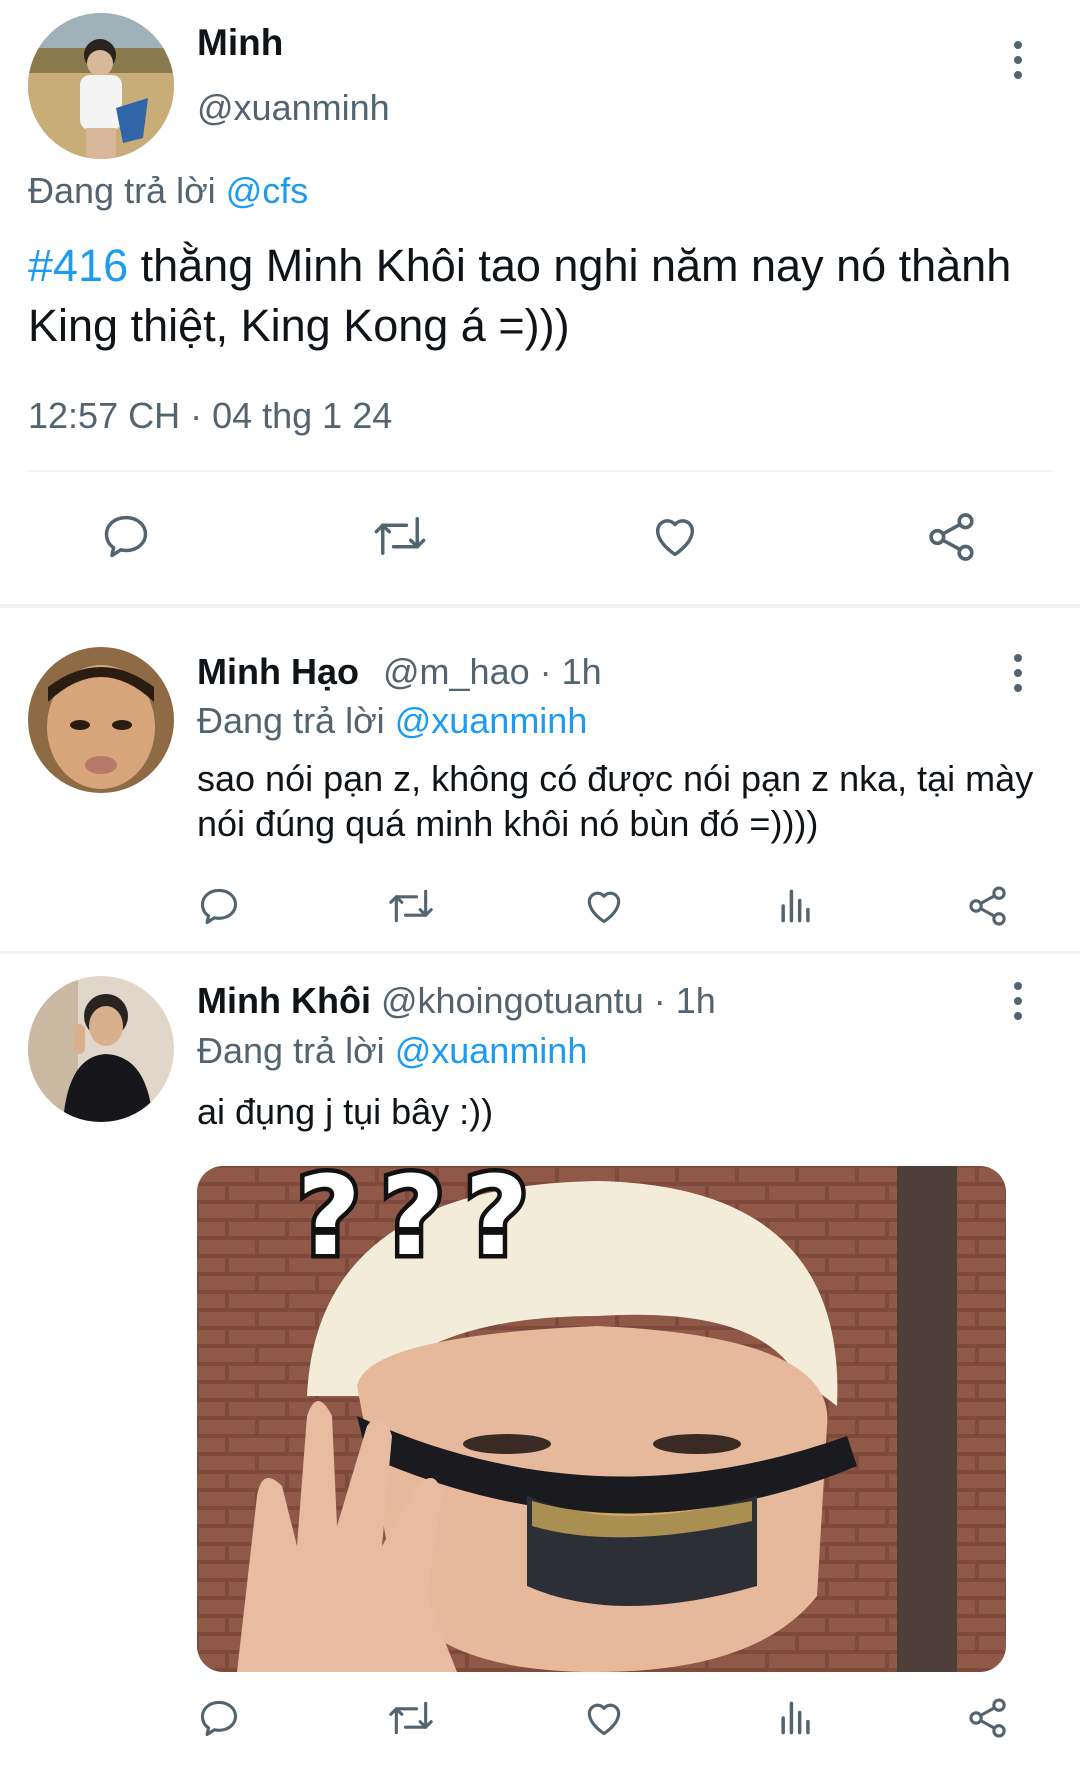 This screenshot has width=1080, height=1765. What do you see at coordinates (278, 671) in the screenshot?
I see `author-name: Minh Hạo` at bounding box center [278, 671].